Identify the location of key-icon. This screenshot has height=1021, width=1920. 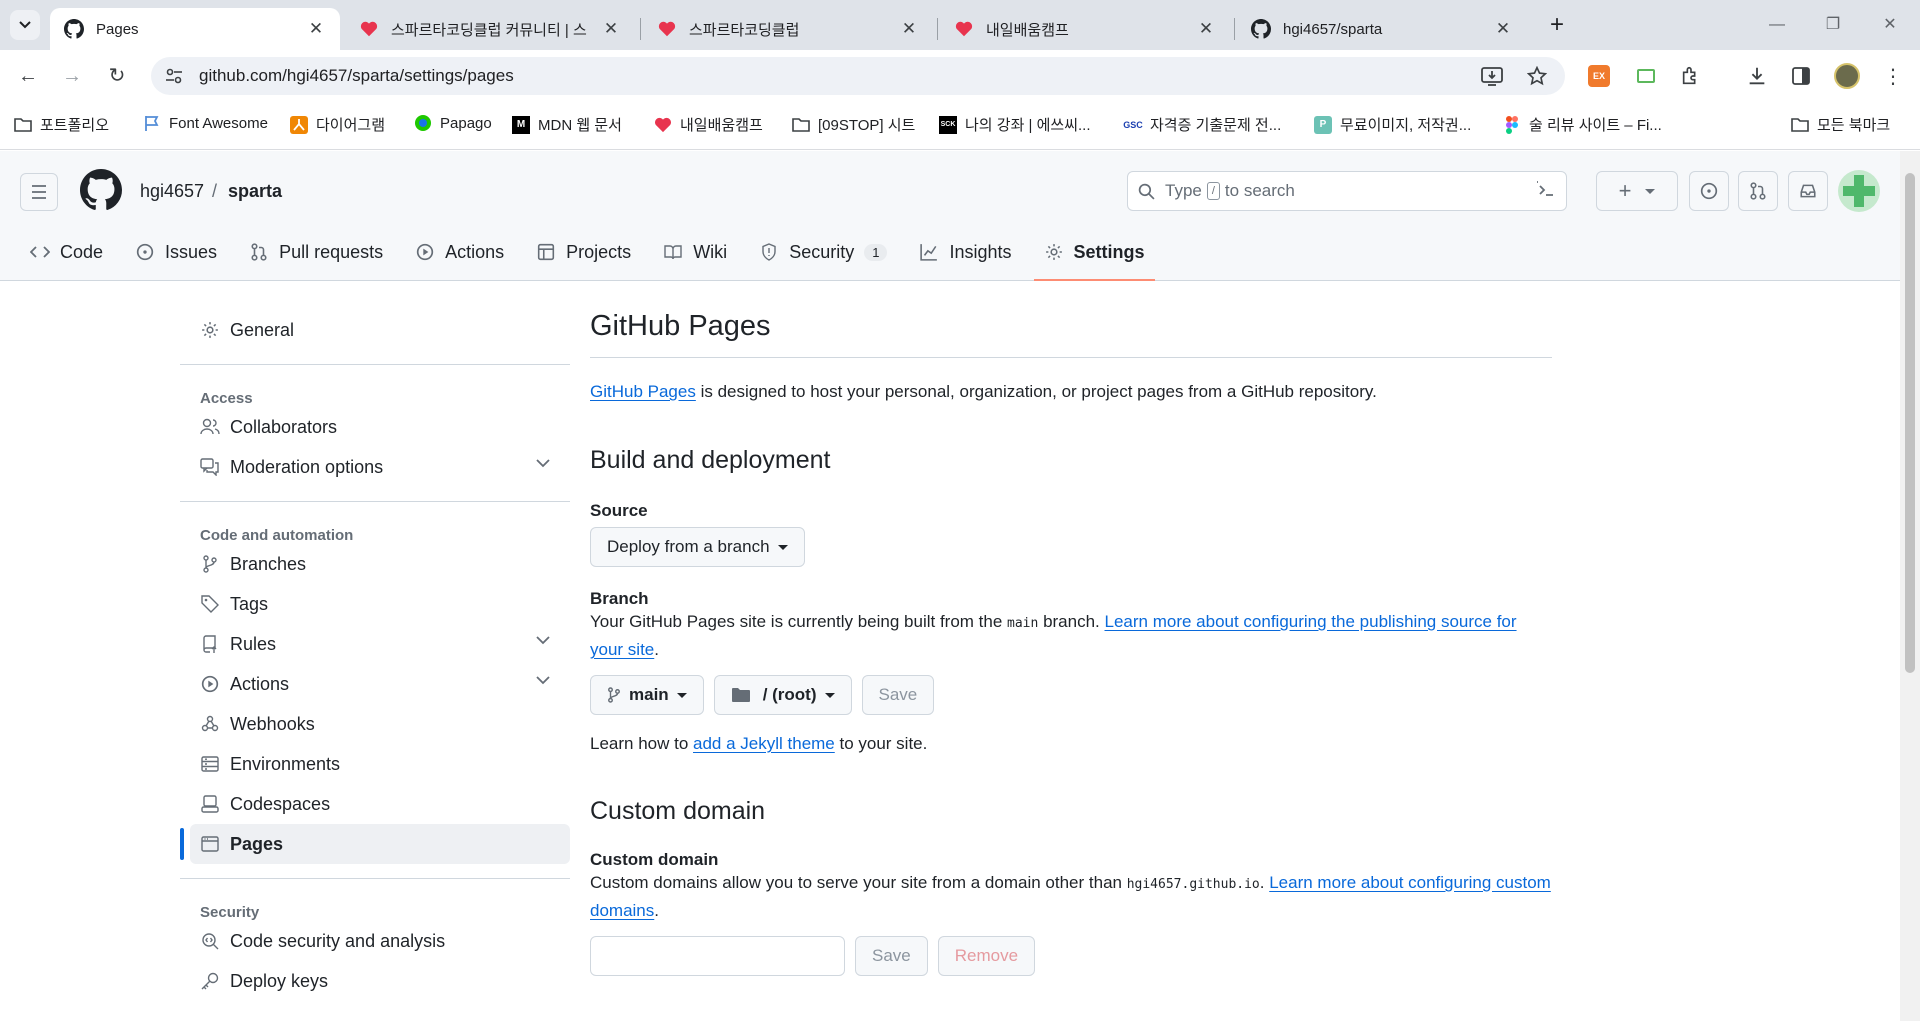
(210, 981).